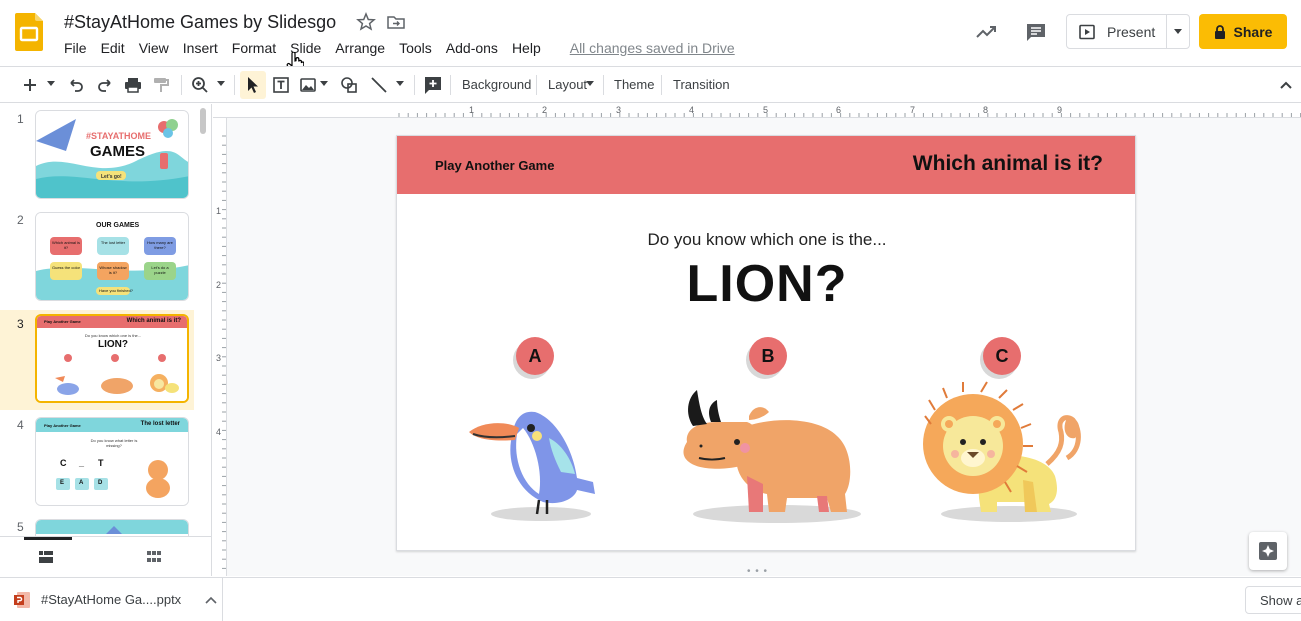  Describe the element at coordinates (496, 84) in the screenshot. I see `background-button: Background` at that location.